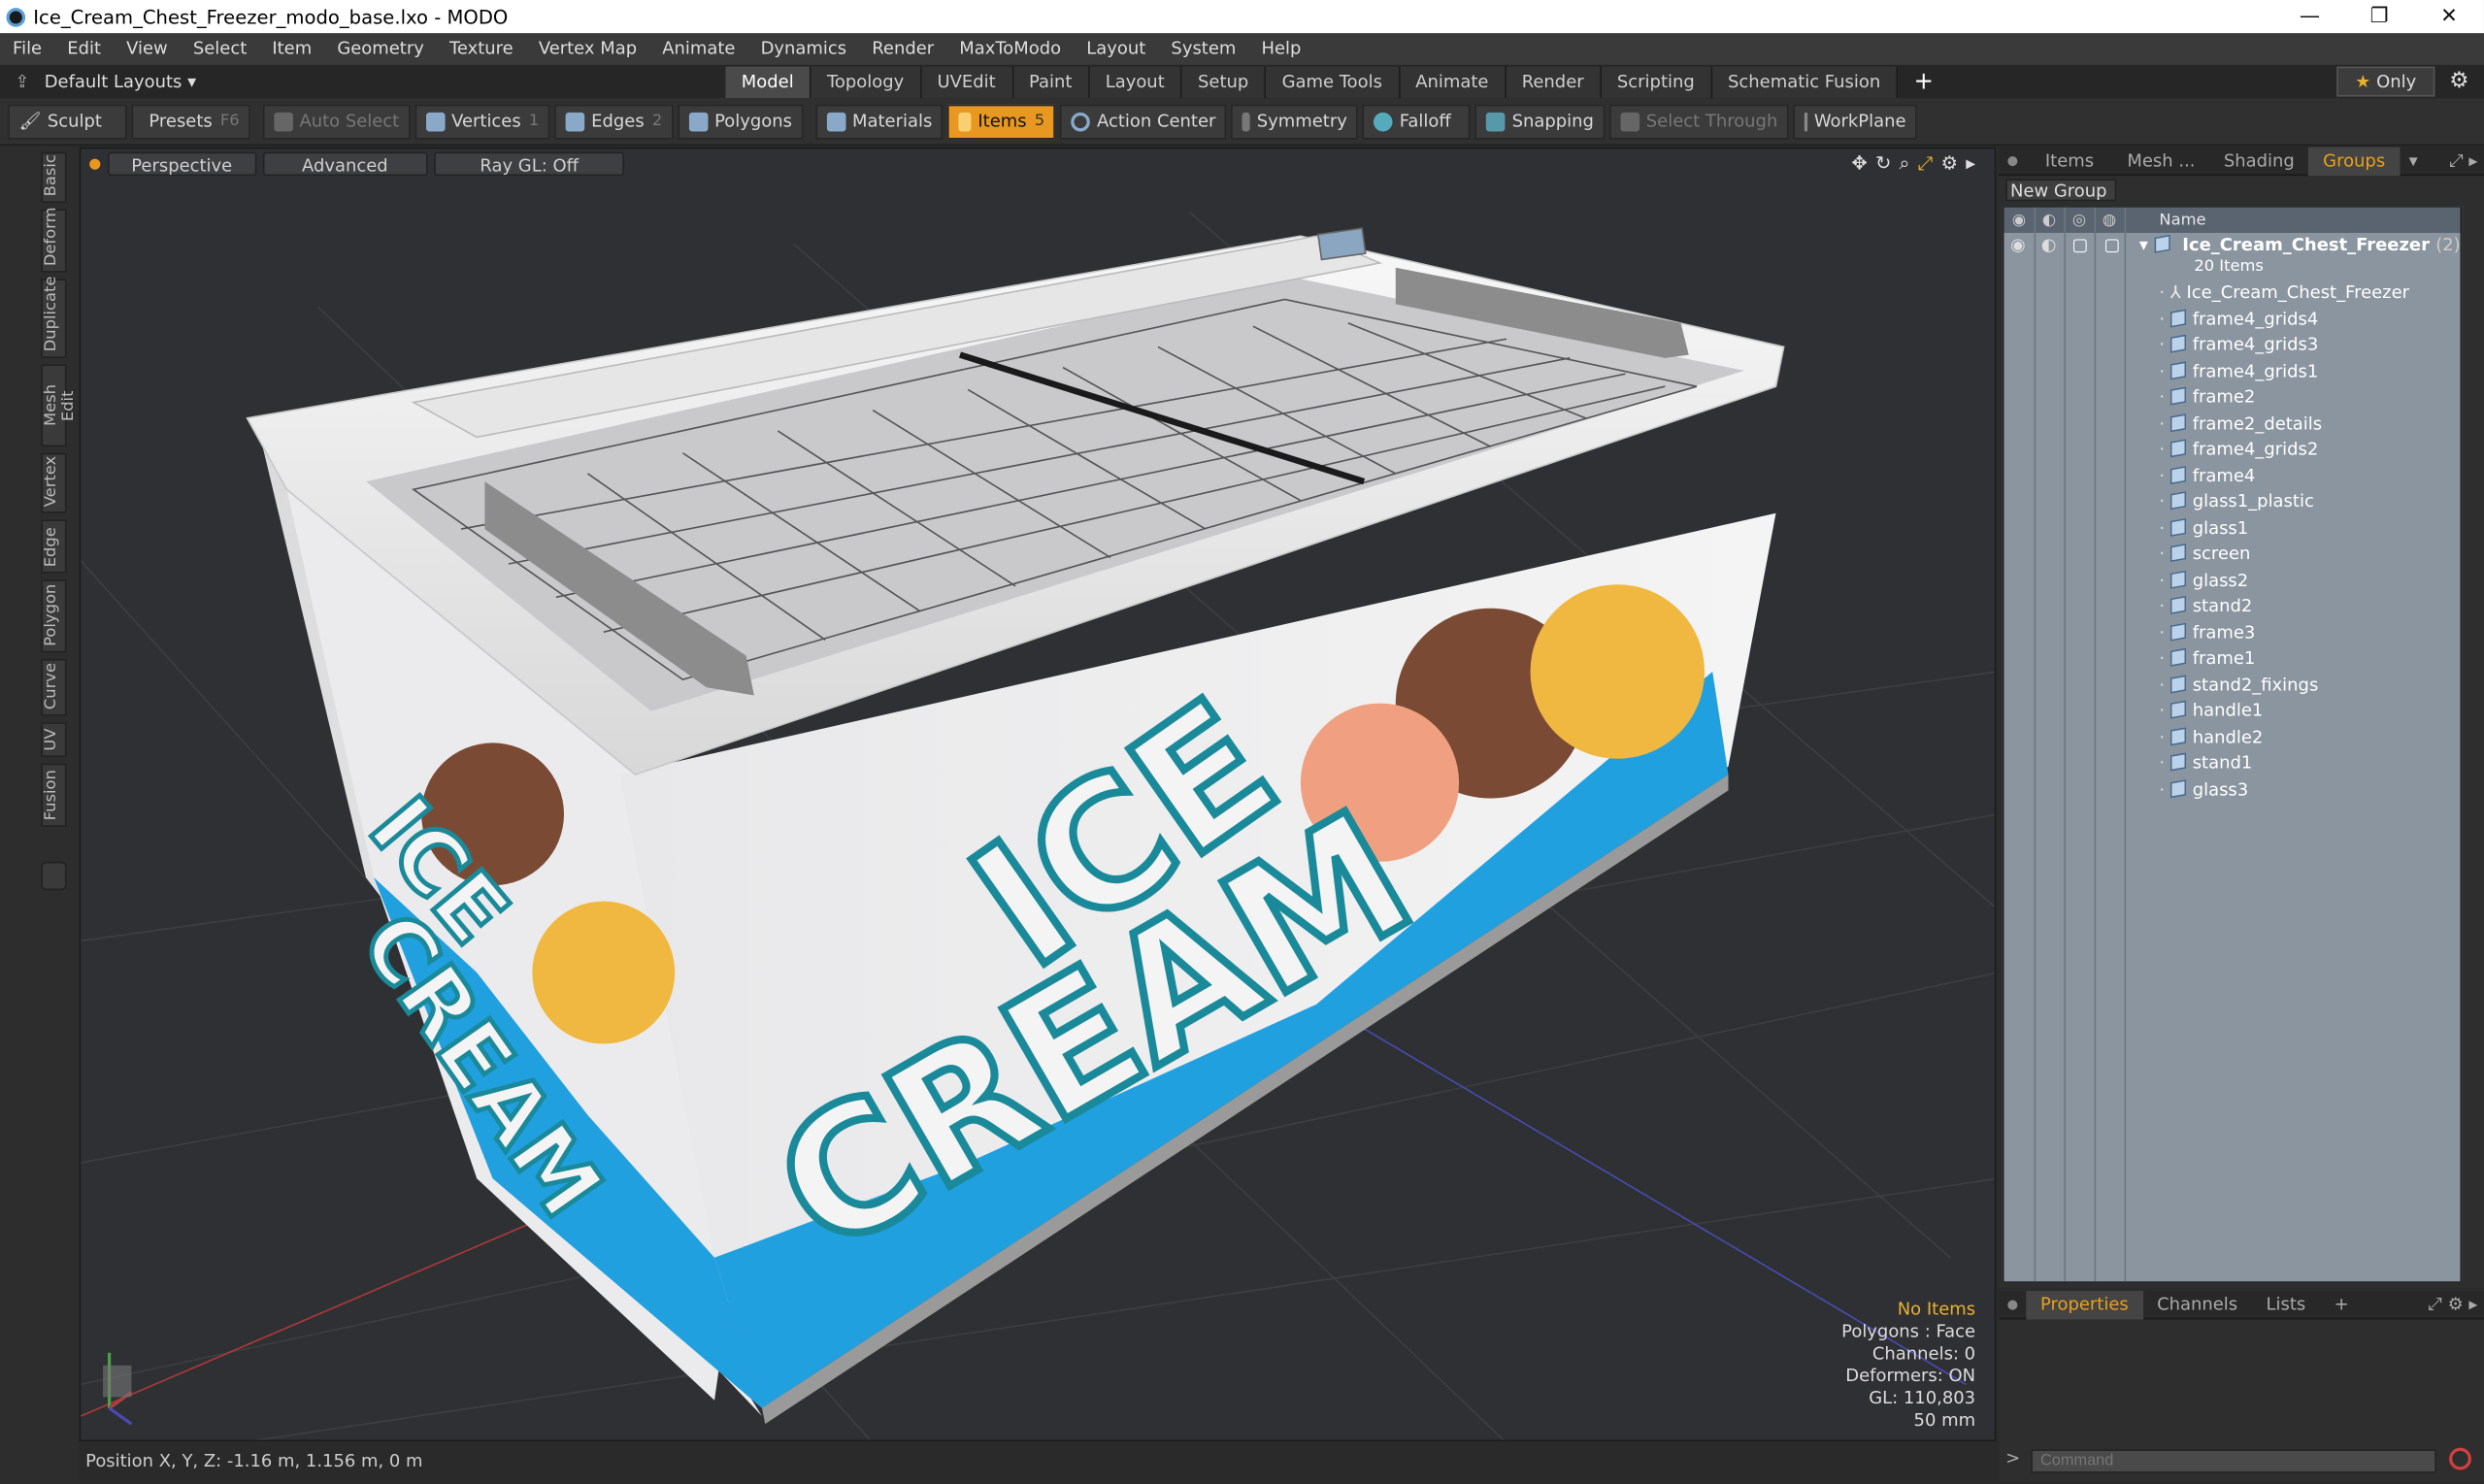 This screenshot has height=1484, width=2484. I want to click on move-view-icon: ✥, so click(1859, 164).